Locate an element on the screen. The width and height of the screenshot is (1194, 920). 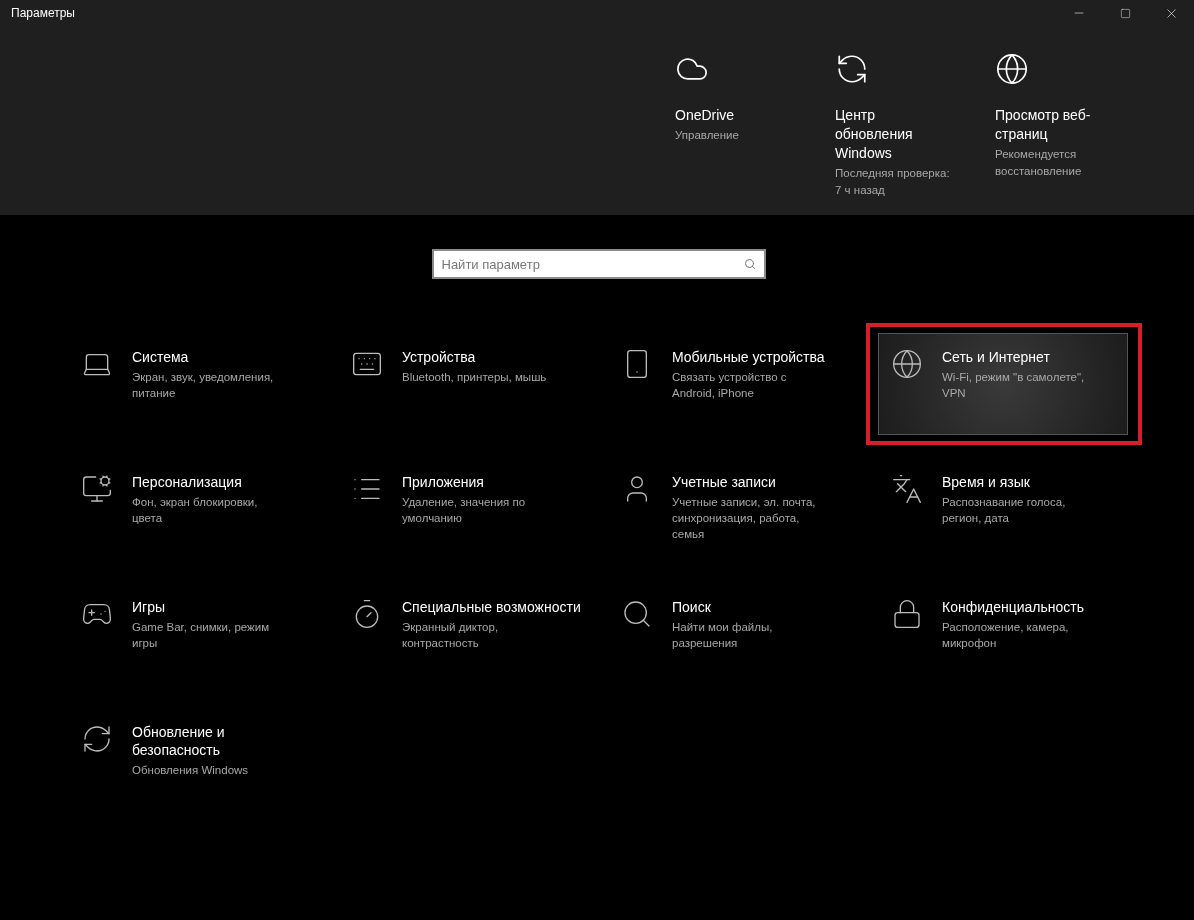
shortcut-subtitle: Рекомендуется восстановление is located at coordinates (1039, 163).